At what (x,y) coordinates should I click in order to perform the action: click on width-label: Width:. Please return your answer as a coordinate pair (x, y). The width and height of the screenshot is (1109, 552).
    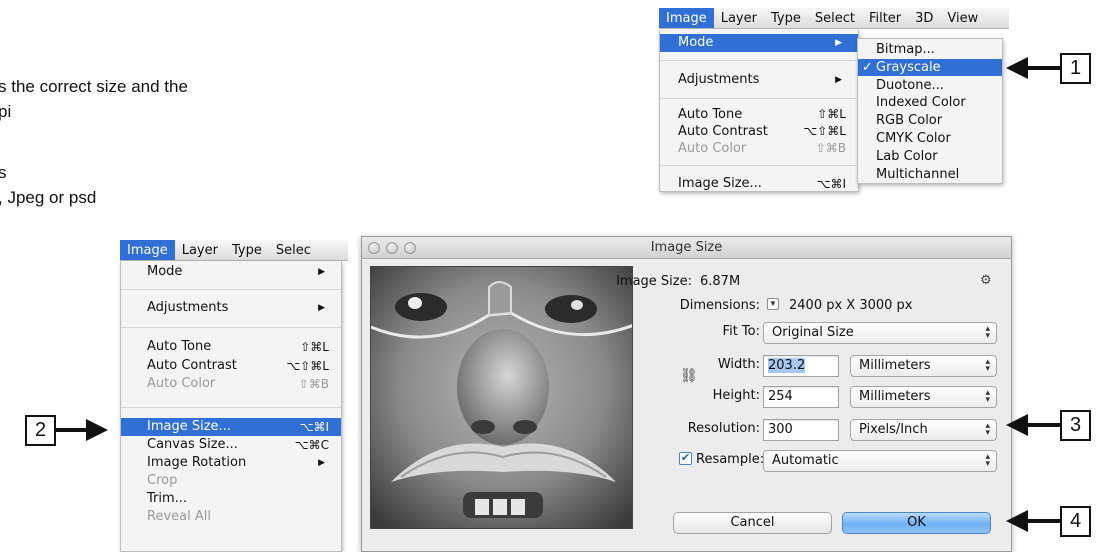
    Looking at the image, I should click on (738, 364).